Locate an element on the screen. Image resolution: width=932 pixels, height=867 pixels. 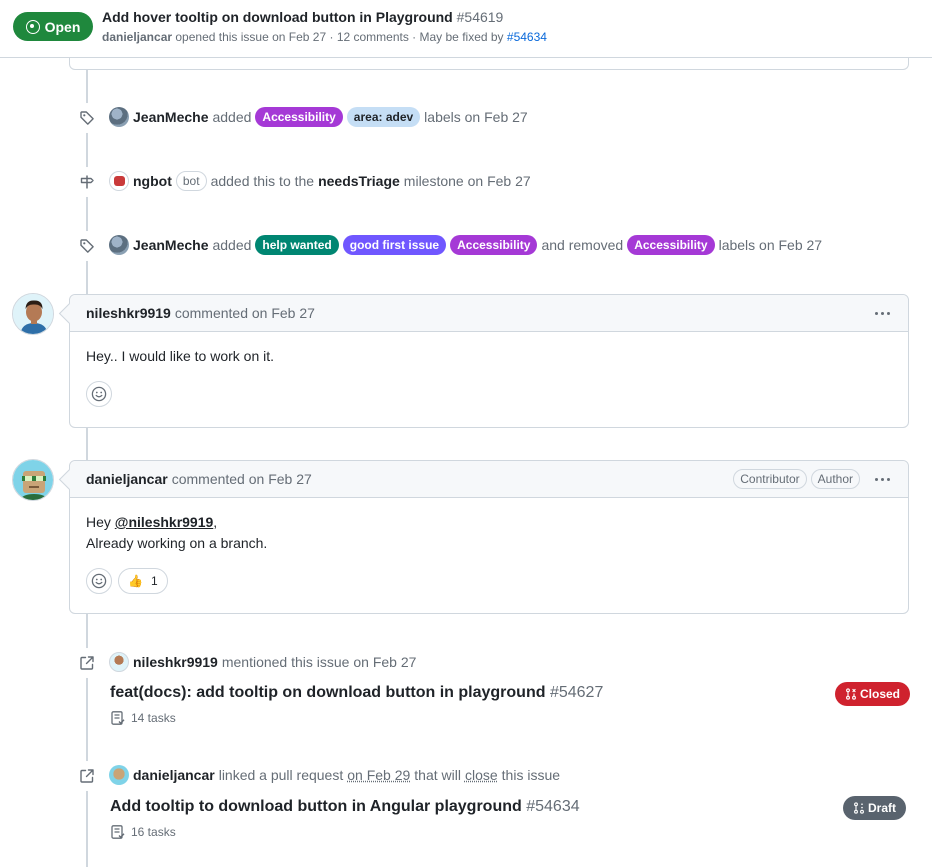
task-count: 14 tasks is located at coordinates (143, 718).